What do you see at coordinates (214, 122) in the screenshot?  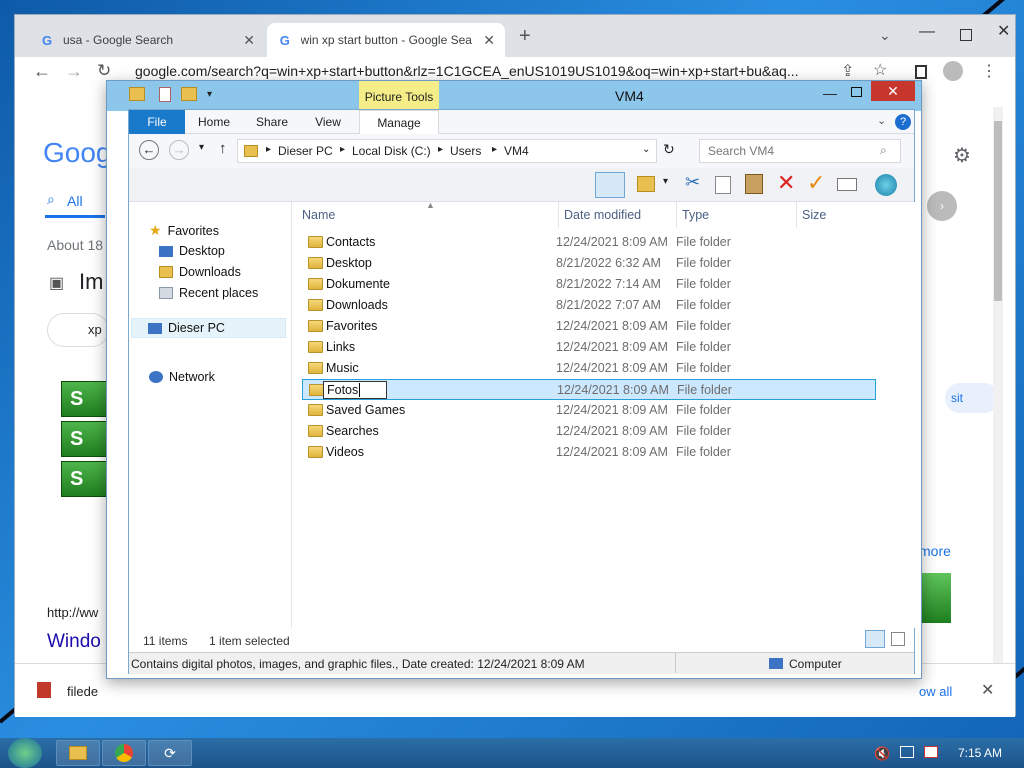 I see `tab-home: Home` at bounding box center [214, 122].